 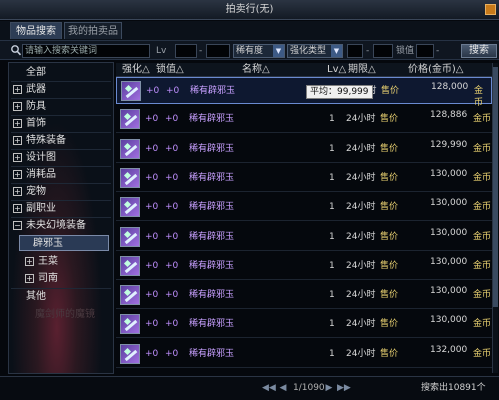 What do you see at coordinates (61, 124) in the screenshot?
I see `sidebar-item-accessories: + 首饰` at bounding box center [61, 124].